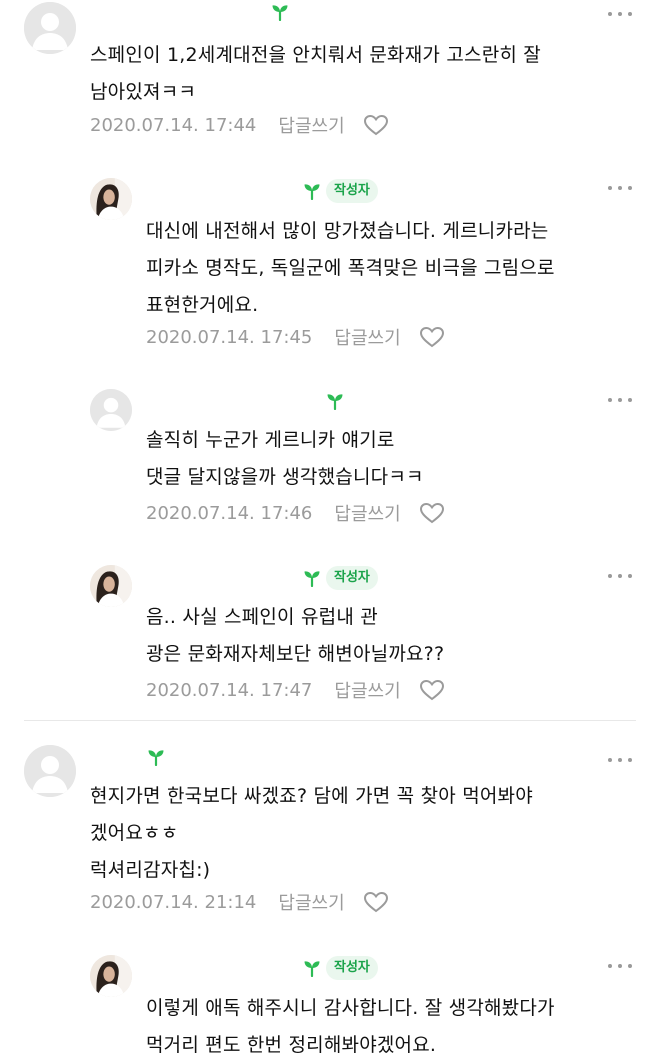 This screenshot has height=1064, width=660. I want to click on comment-meta: 2020.07.14. 17:46 답글쓰기, so click(295, 513).